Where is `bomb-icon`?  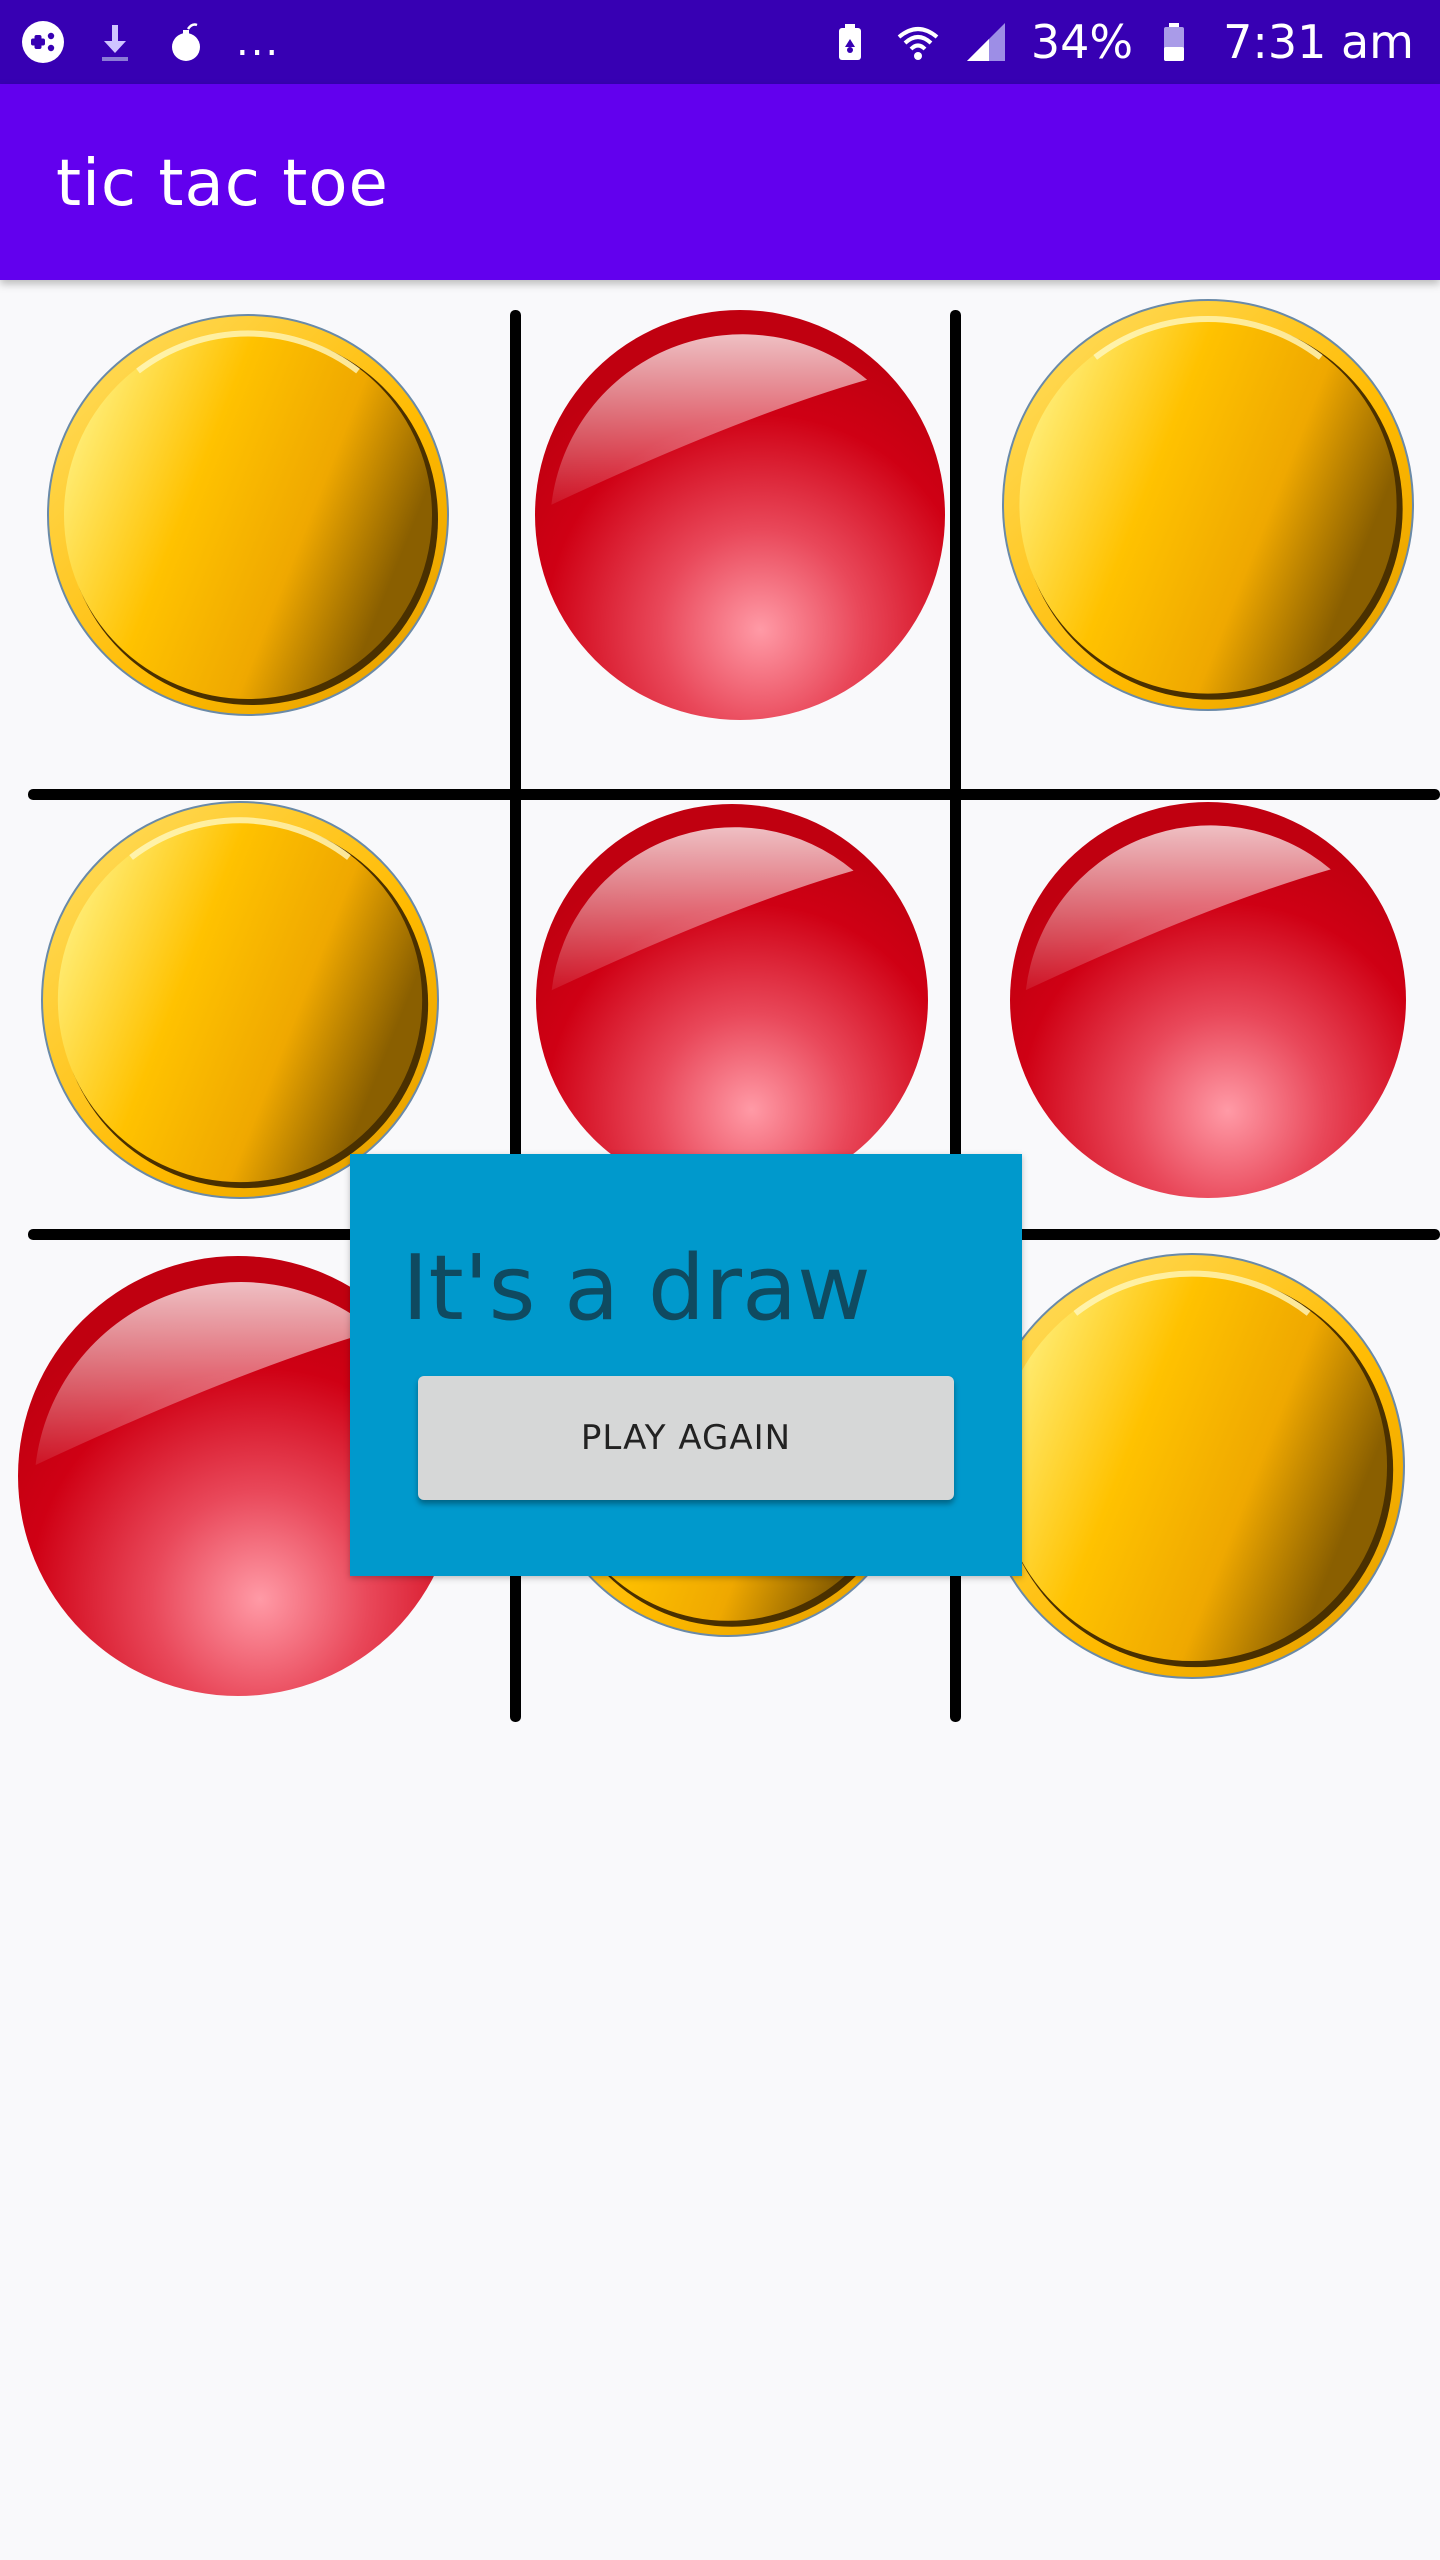
bomb-icon is located at coordinates (187, 42).